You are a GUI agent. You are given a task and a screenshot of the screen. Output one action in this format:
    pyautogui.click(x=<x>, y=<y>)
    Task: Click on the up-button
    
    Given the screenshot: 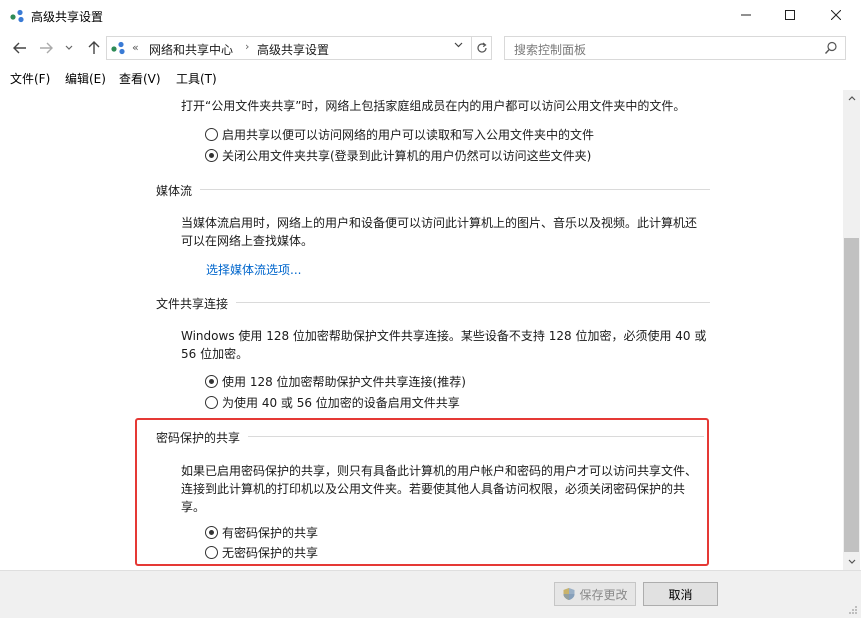 What is the action you would take?
    pyautogui.click(x=94, y=48)
    